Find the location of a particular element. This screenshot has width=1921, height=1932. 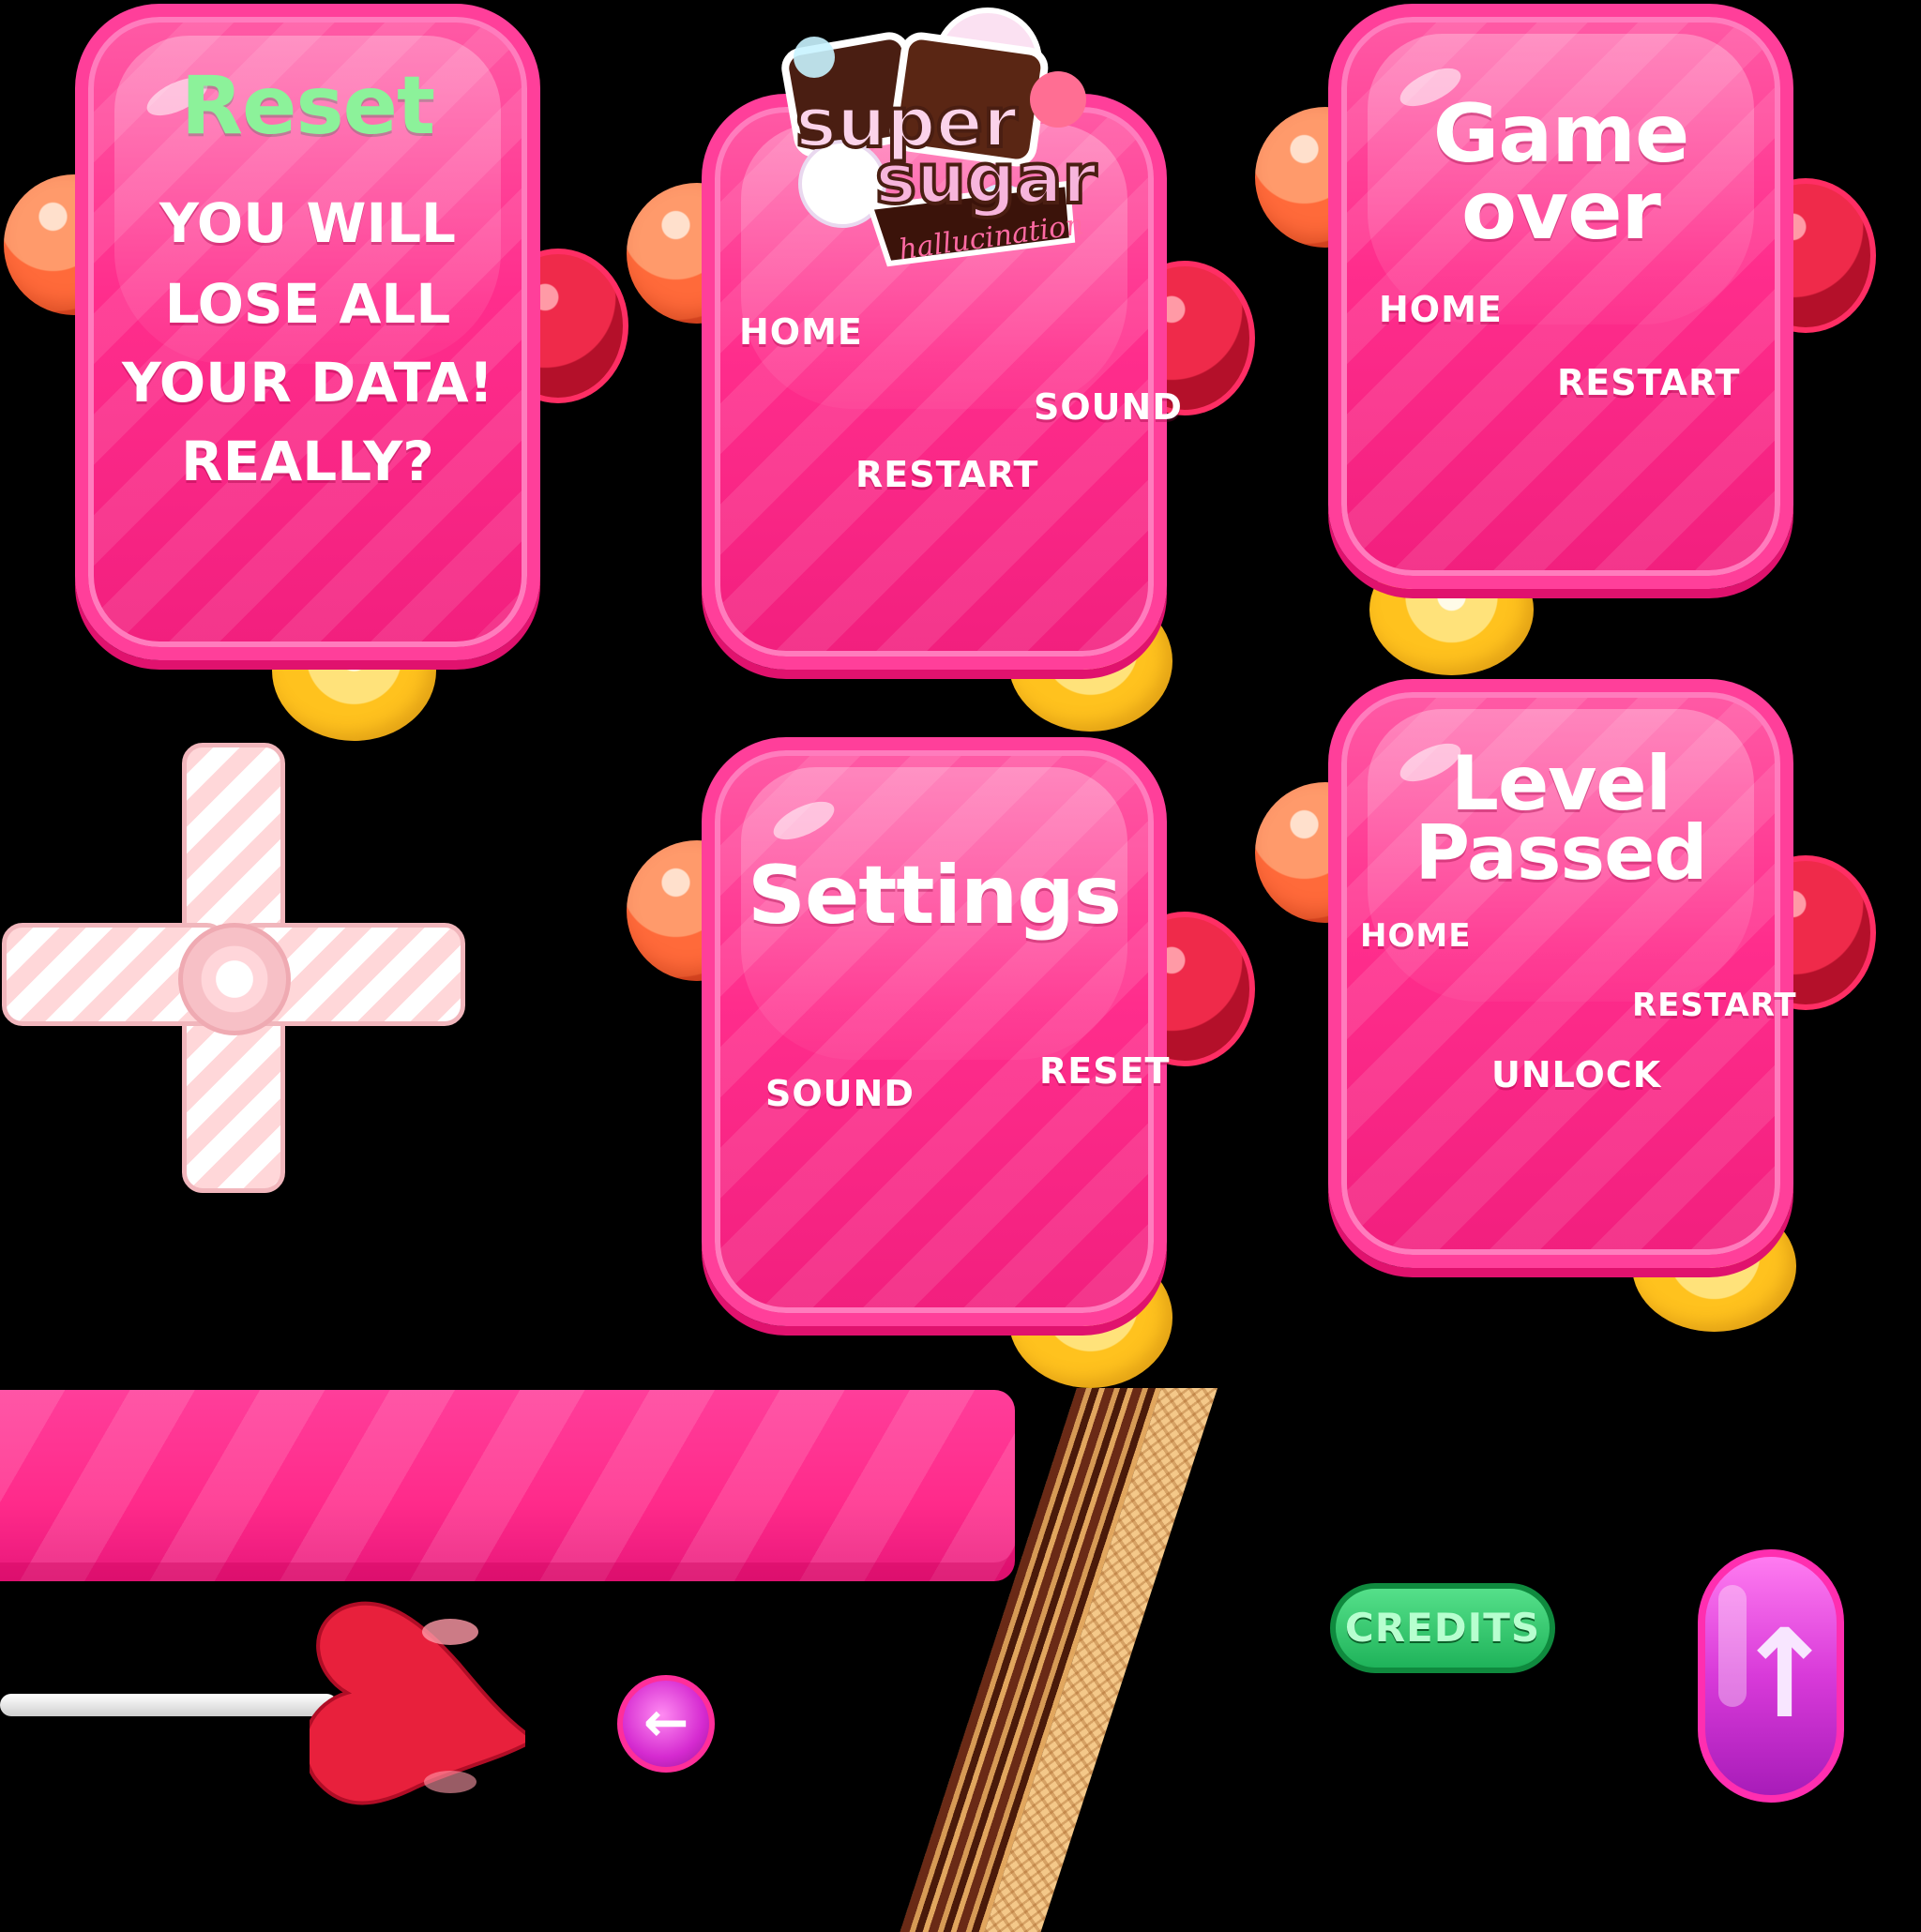

pause-sound-button: SOUND is located at coordinates (1108, 407).